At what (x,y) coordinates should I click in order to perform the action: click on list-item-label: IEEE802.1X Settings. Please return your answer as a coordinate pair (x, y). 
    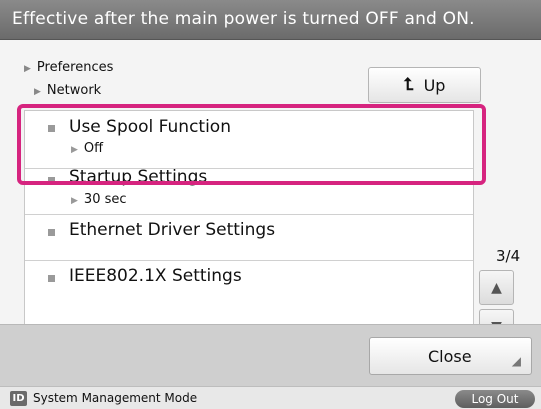
    Looking at the image, I should click on (155, 276).